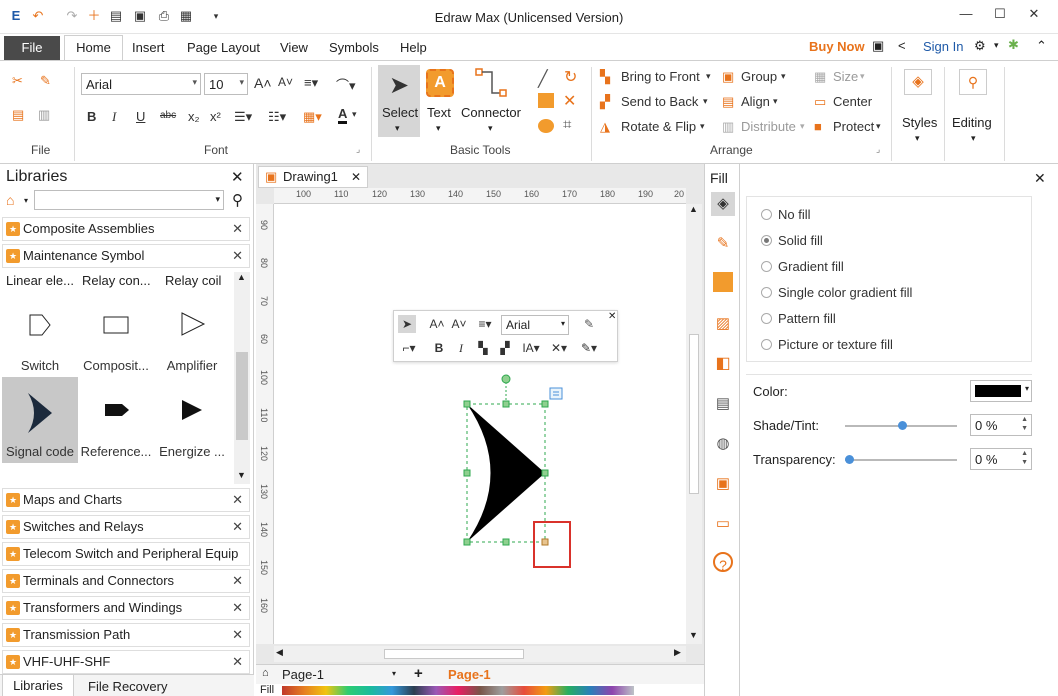 This screenshot has width=1058, height=696. Describe the element at coordinates (126, 662) in the screenshot. I see `library-category: ★ VHF-UHF-SHF ✕` at that location.